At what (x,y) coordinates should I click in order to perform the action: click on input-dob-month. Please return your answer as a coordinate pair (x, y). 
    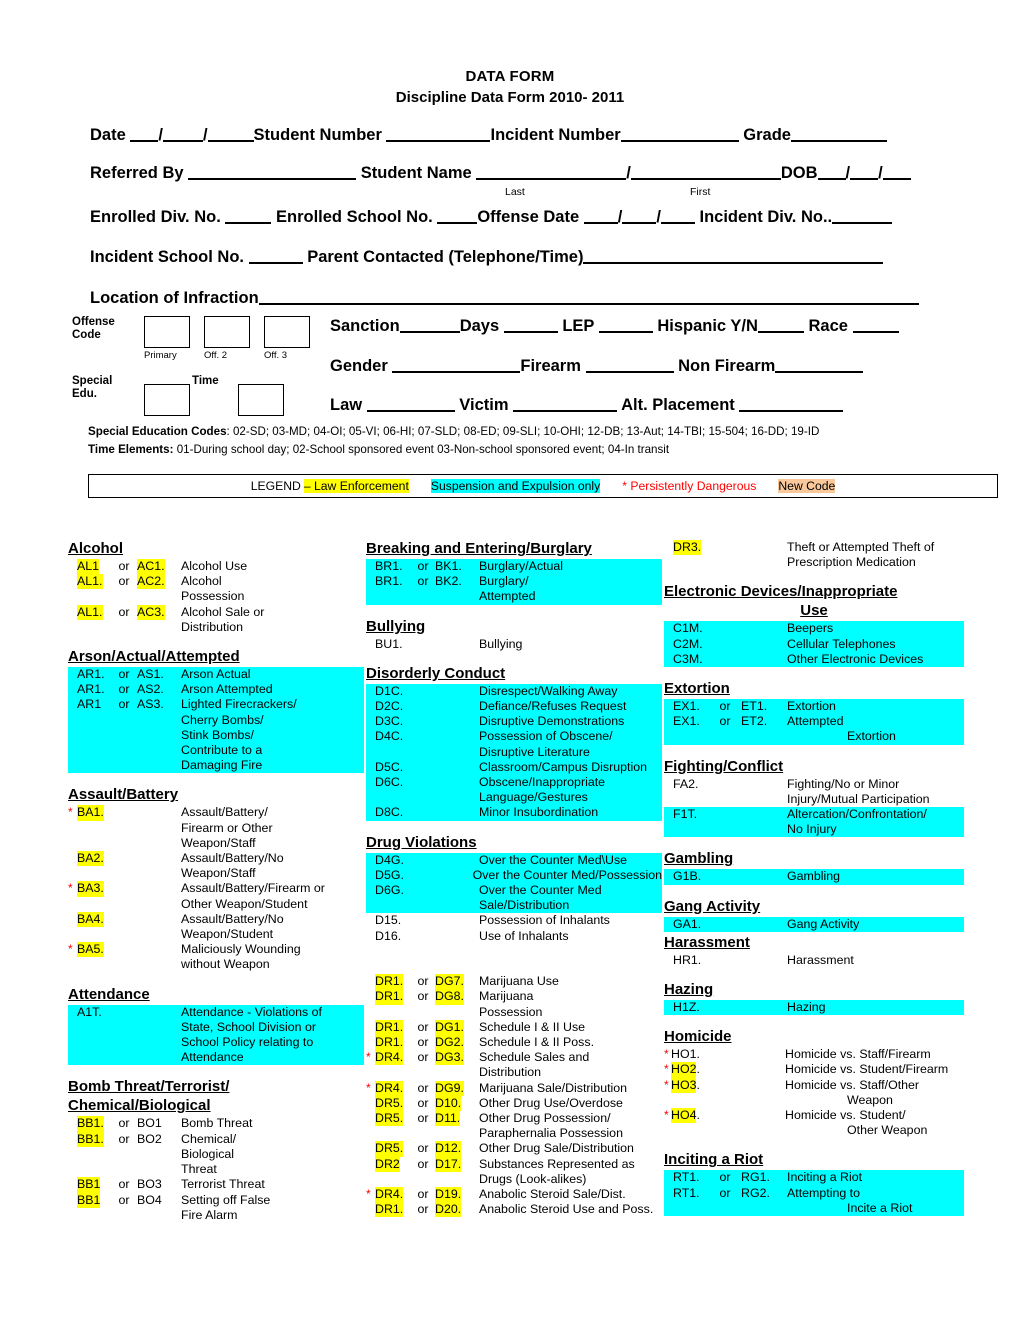
    Looking at the image, I should click on (831, 171).